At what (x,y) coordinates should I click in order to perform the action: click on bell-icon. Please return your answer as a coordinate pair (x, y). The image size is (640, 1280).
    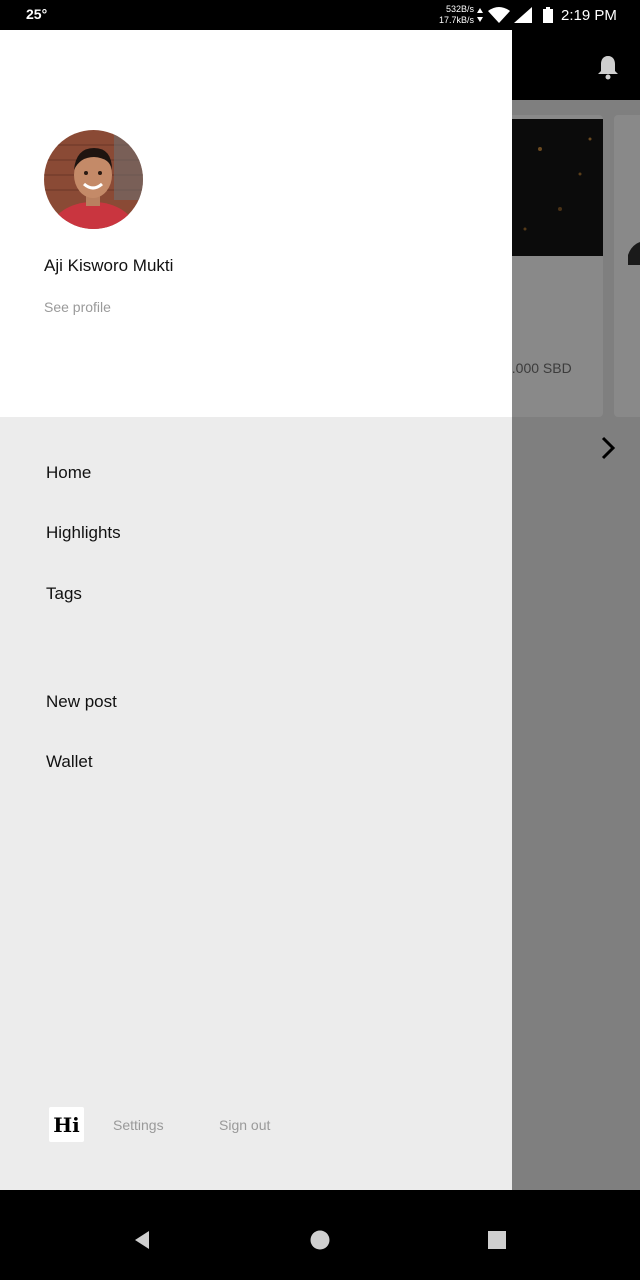
    Looking at the image, I should click on (608, 67).